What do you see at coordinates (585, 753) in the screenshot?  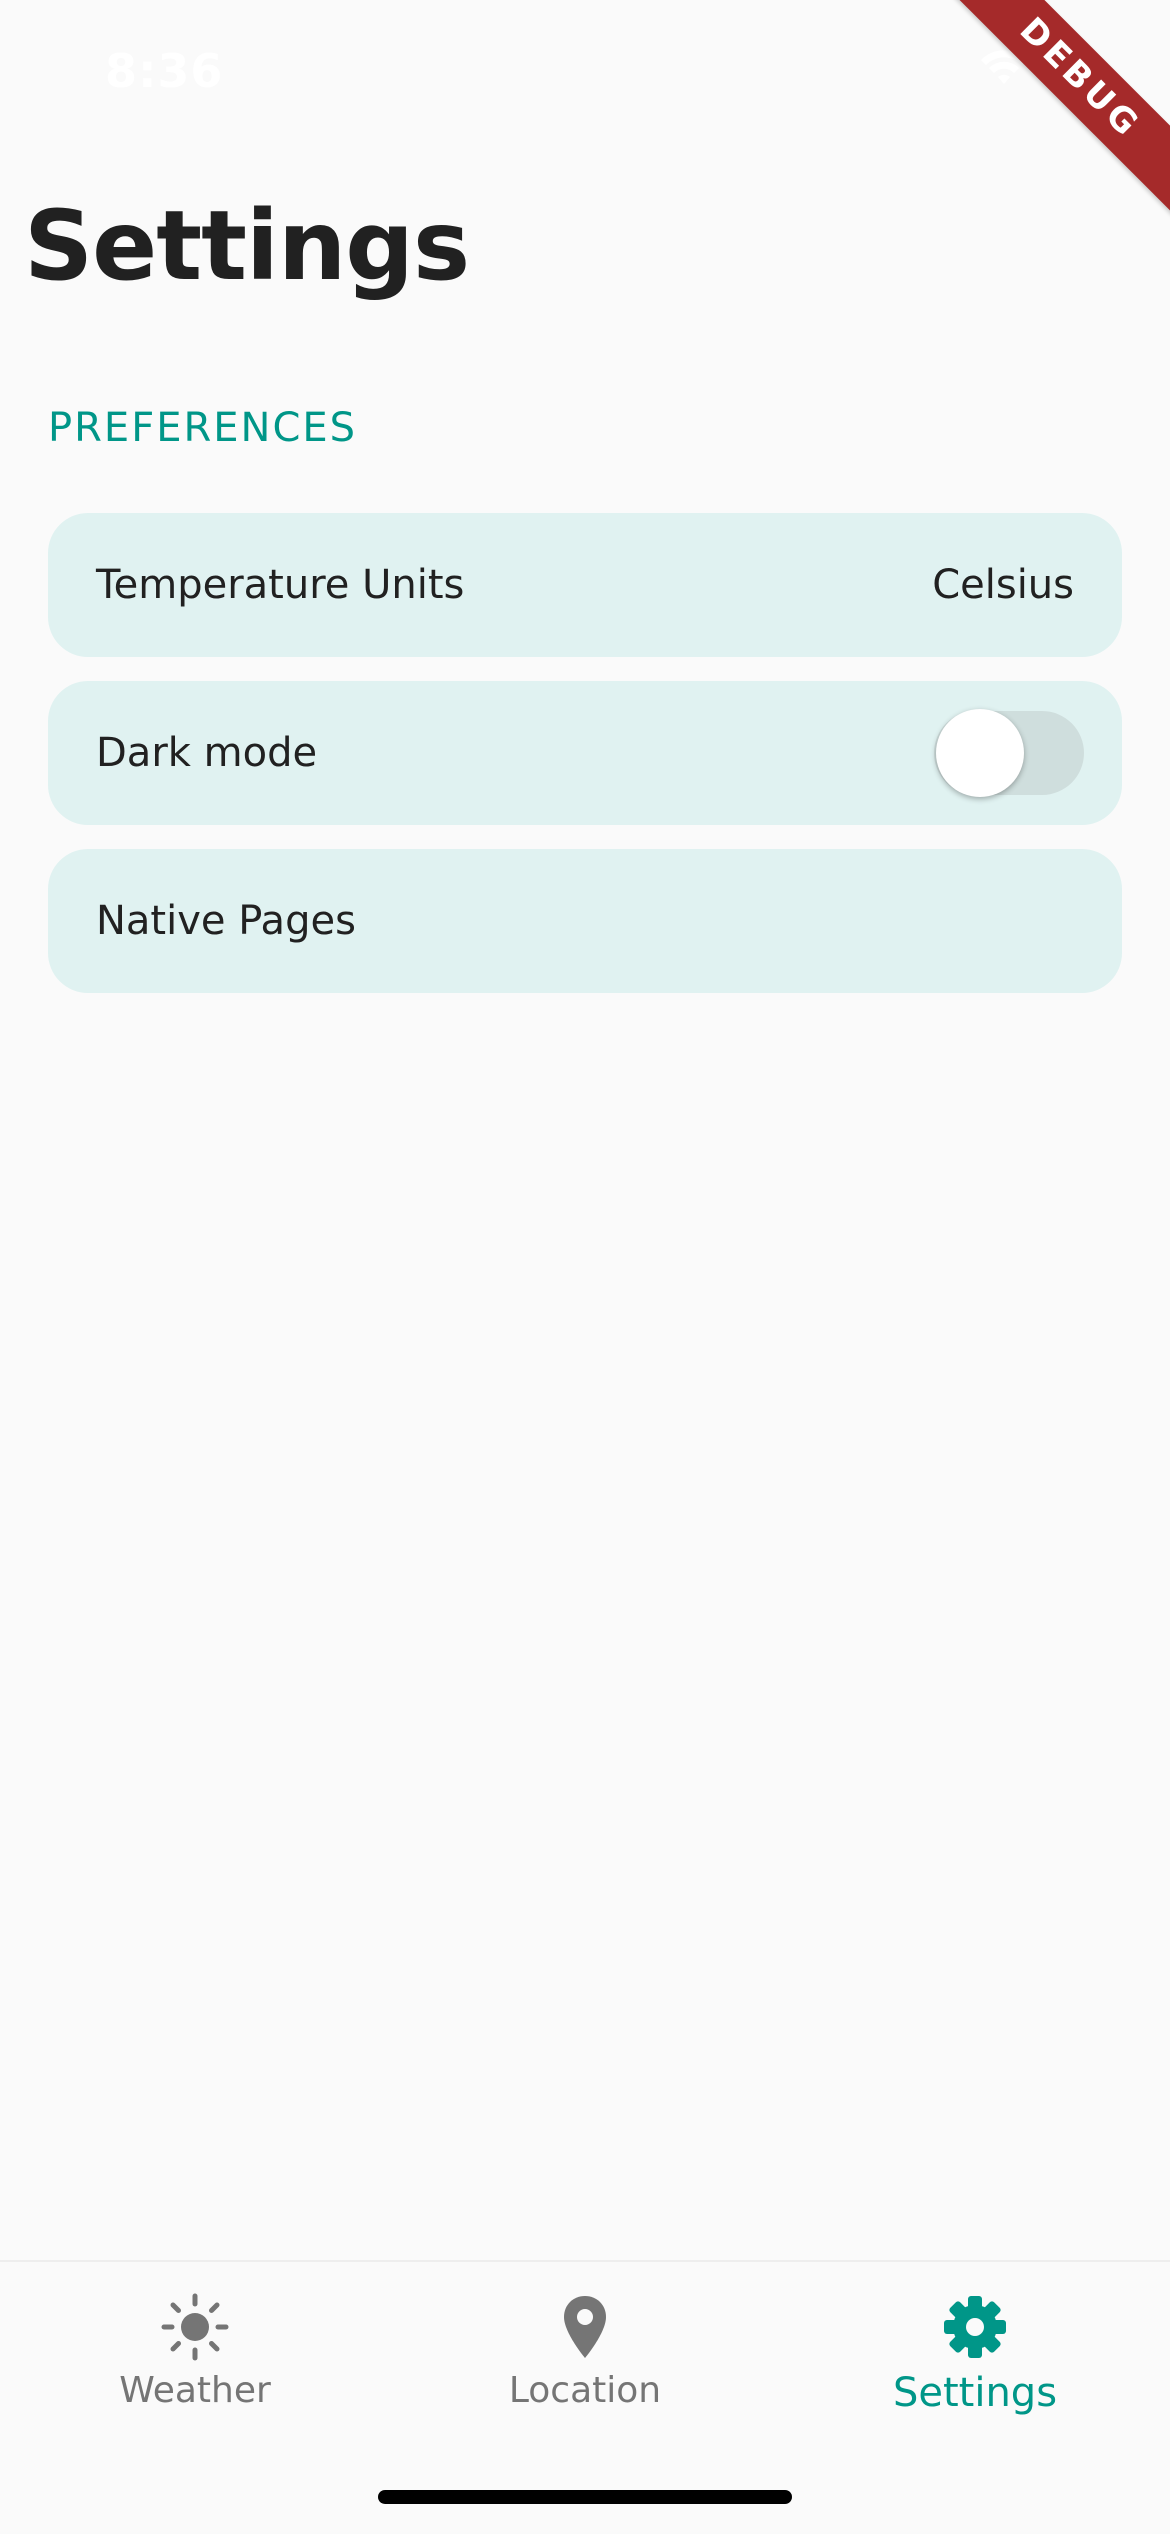 I see `dark-mode-row: Dark mode` at bounding box center [585, 753].